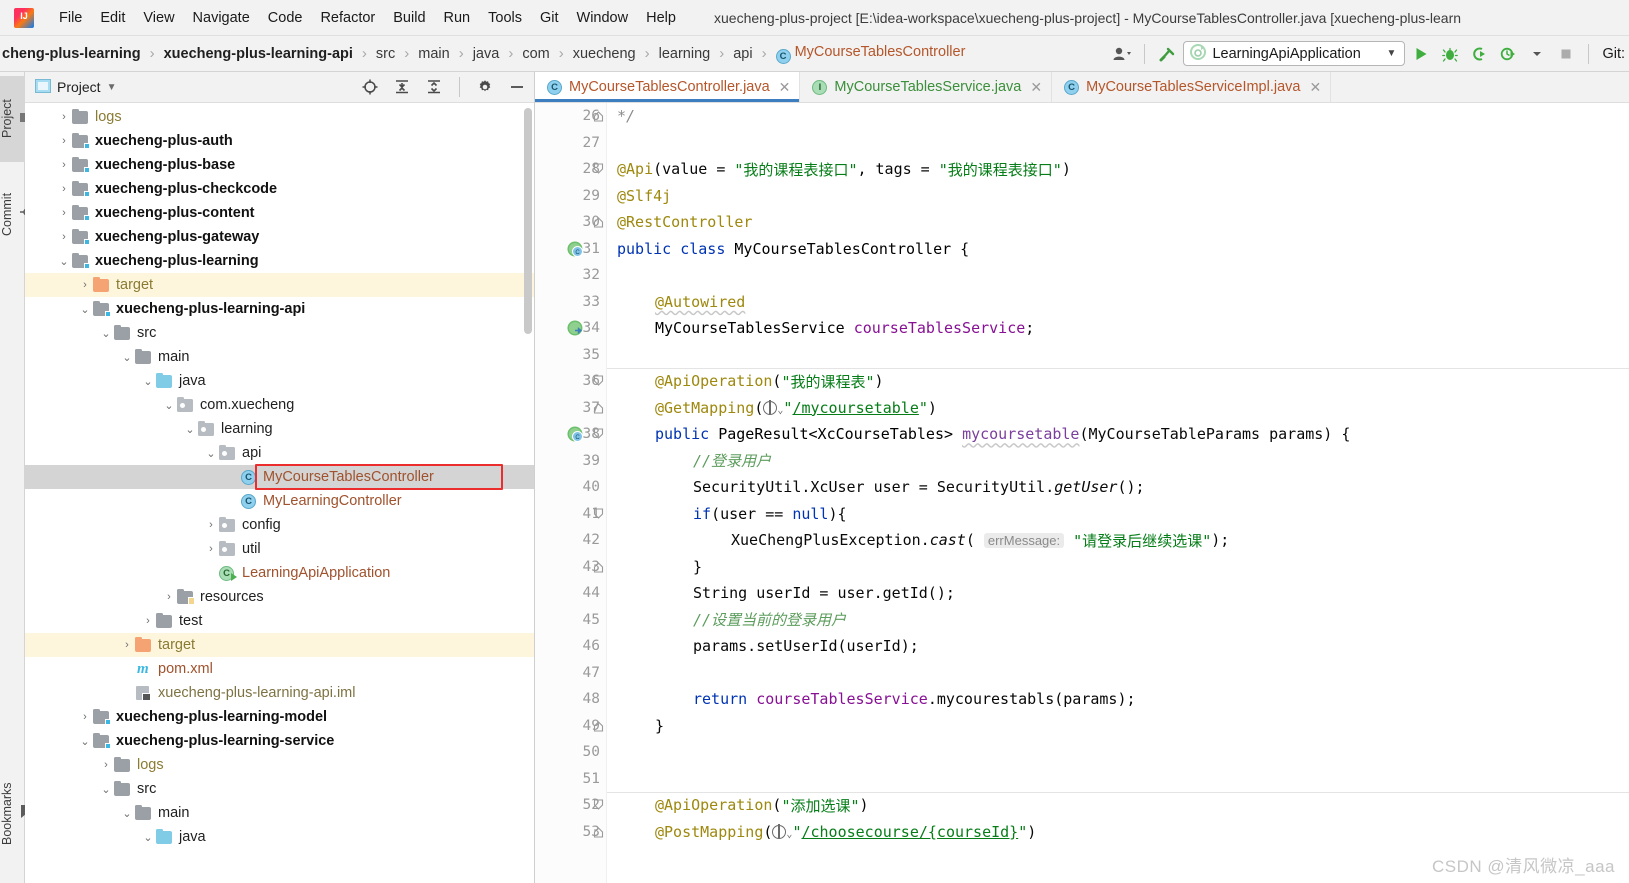 The height and width of the screenshot is (883, 1629). I want to click on project-tree-scrollbar, so click(528, 221).